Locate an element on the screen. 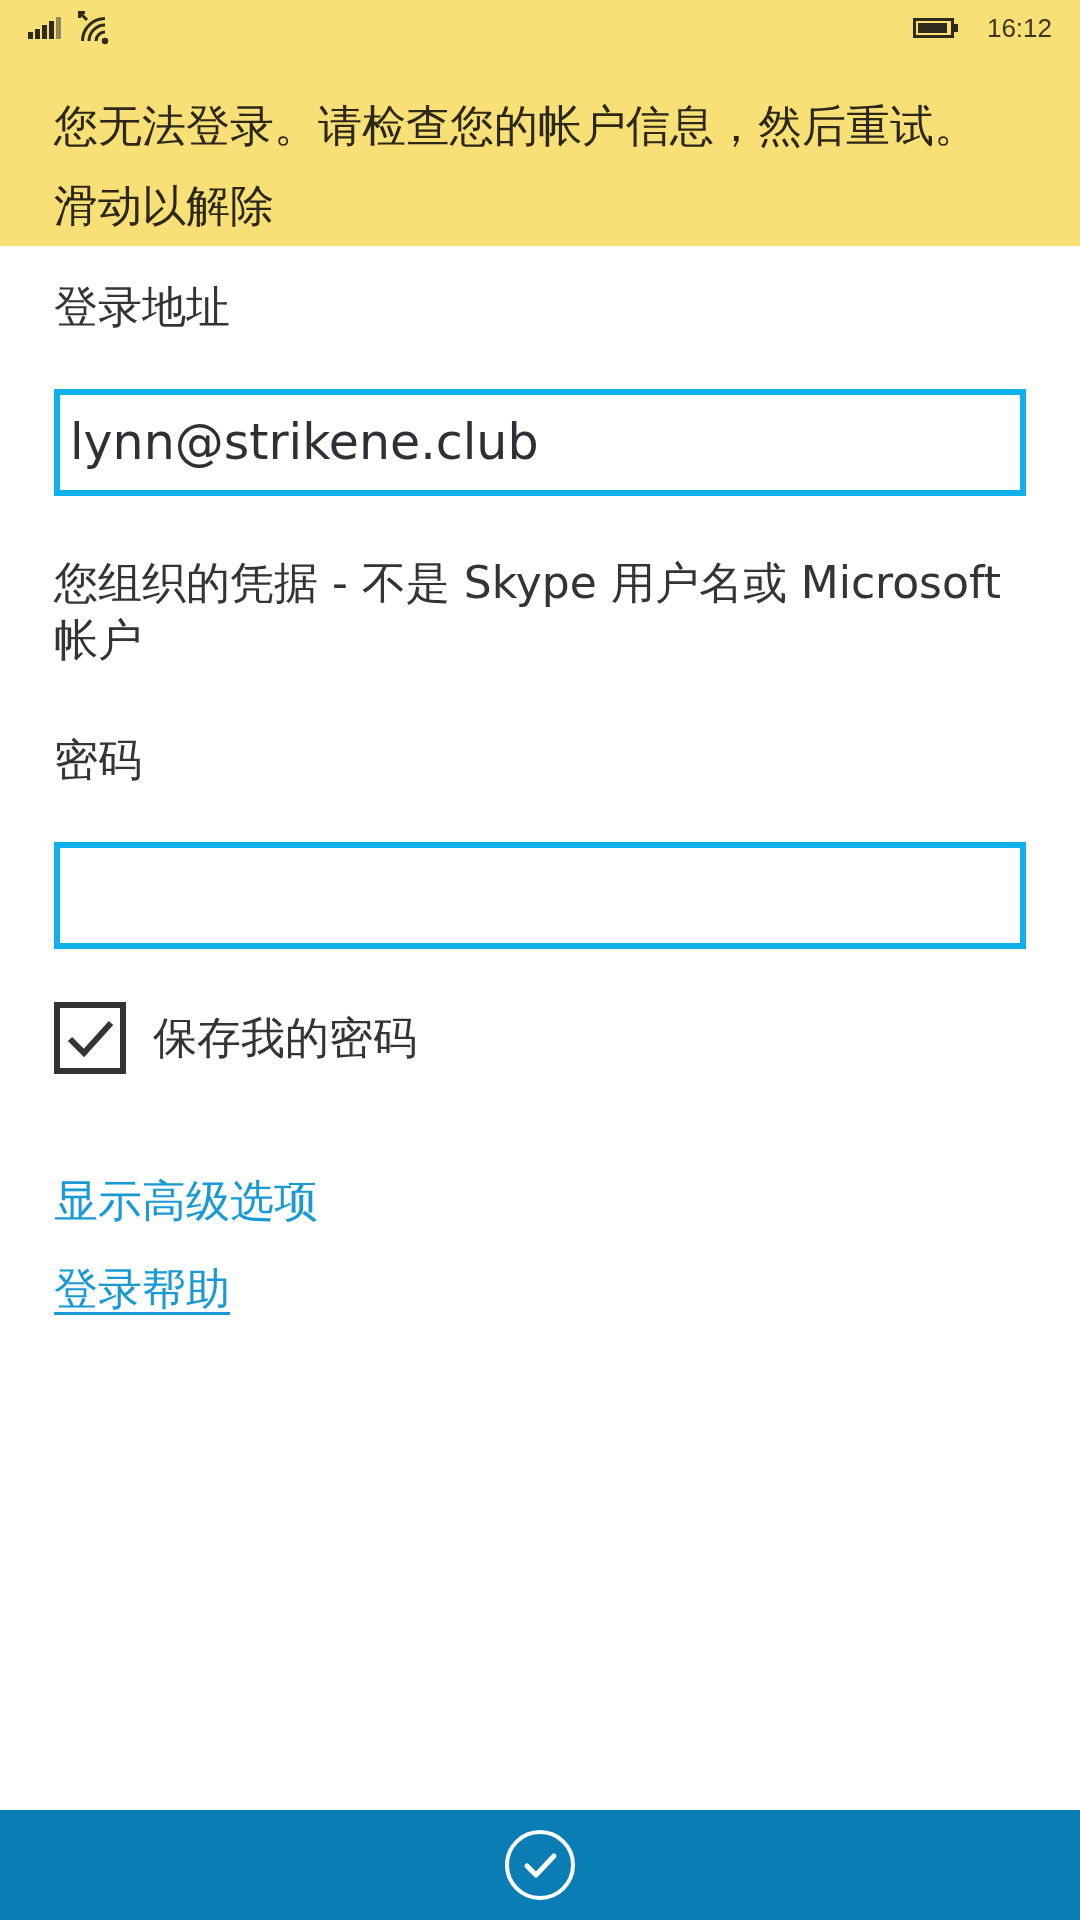  input-field is located at coordinates (540, 895).